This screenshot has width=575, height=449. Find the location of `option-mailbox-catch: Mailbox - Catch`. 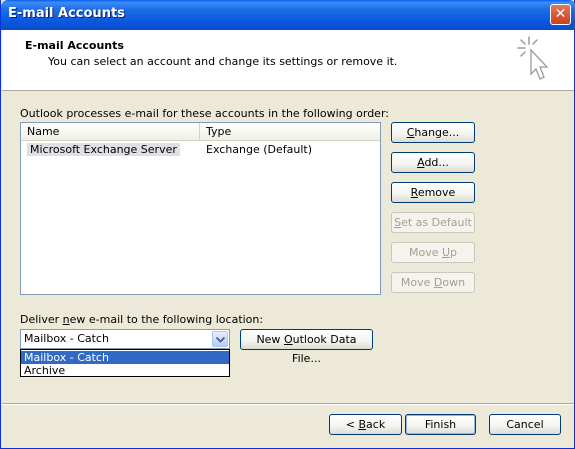

option-mailbox-catch: Mailbox - Catch is located at coordinates (125, 357).